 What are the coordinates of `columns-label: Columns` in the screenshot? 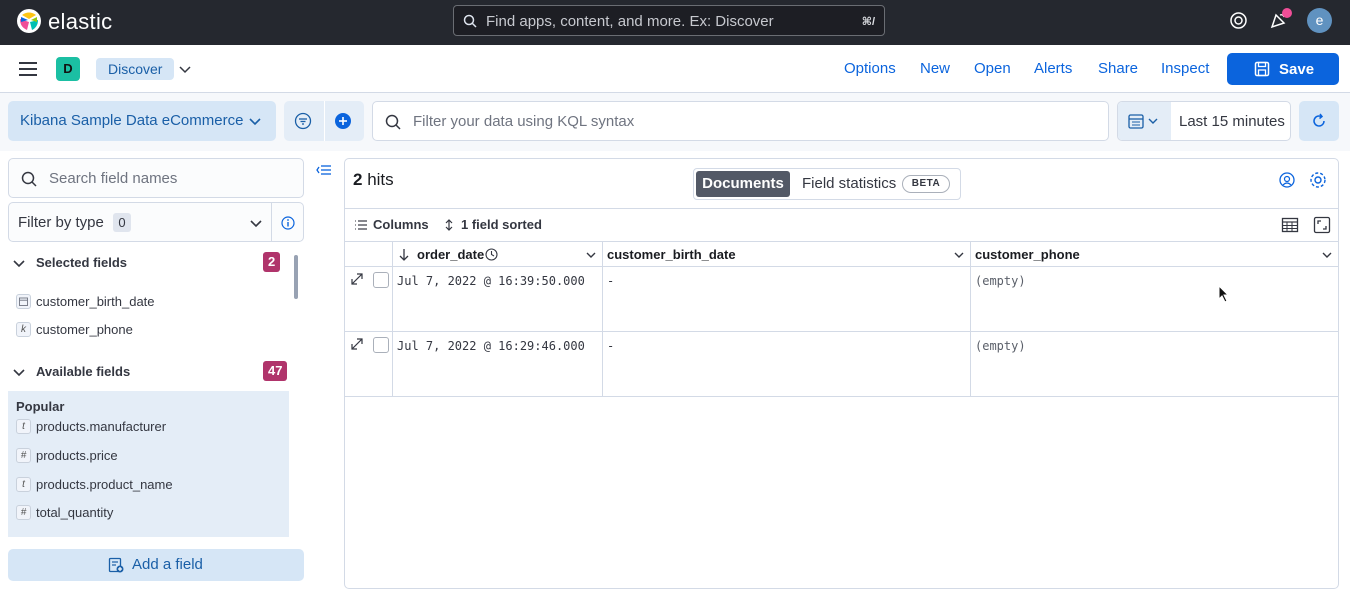 It's located at (401, 224).